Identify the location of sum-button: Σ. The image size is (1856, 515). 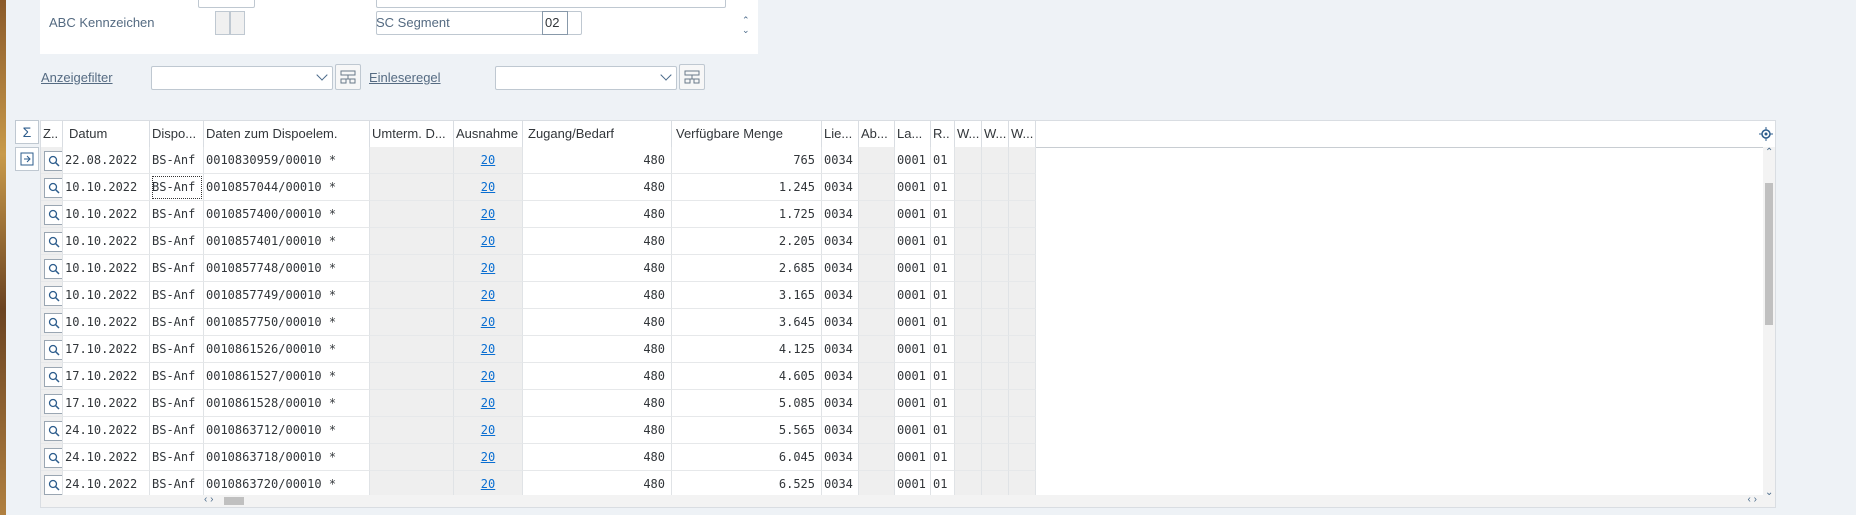
(27, 132).